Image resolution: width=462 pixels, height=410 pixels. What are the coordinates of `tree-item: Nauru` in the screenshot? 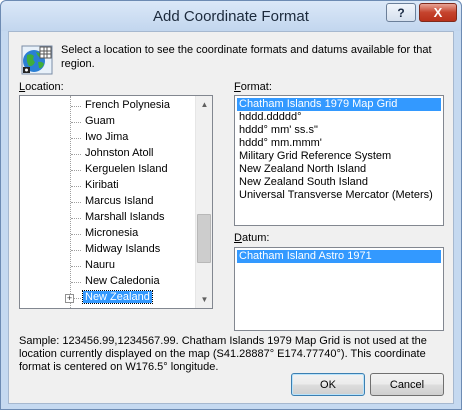 It's located at (138, 266).